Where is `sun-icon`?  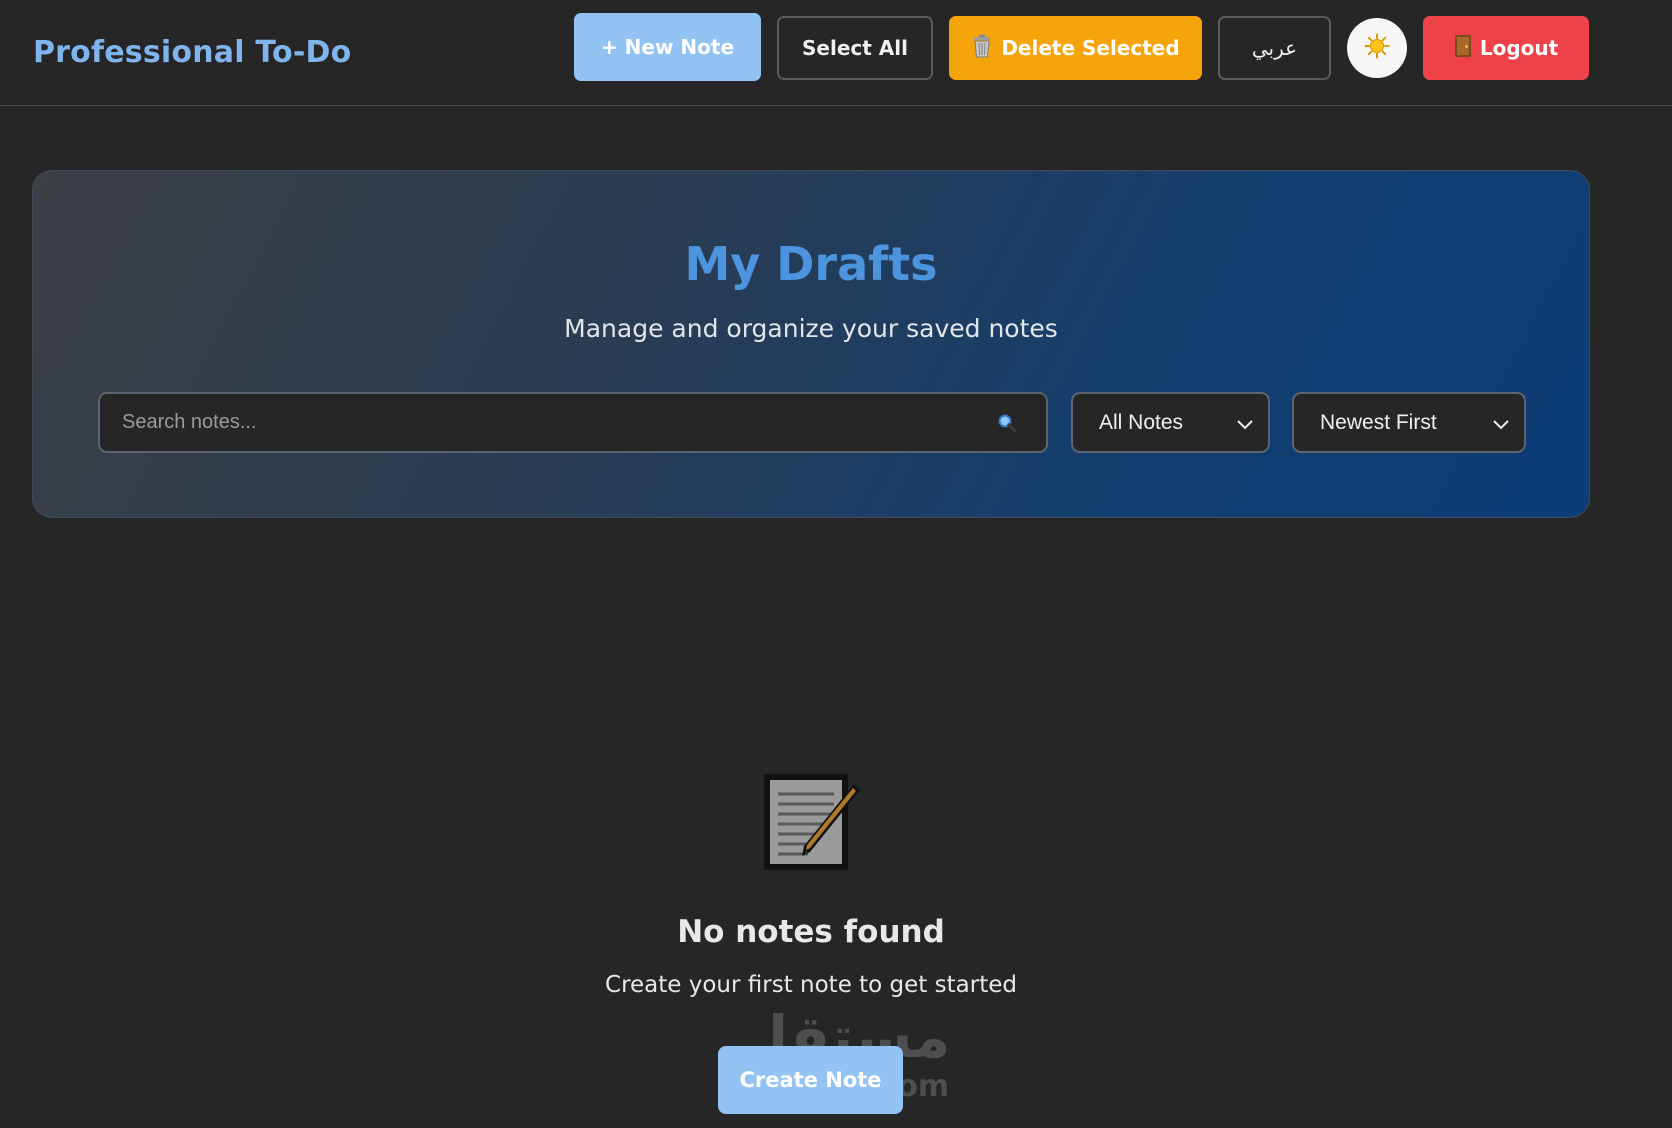 sun-icon is located at coordinates (1377, 48).